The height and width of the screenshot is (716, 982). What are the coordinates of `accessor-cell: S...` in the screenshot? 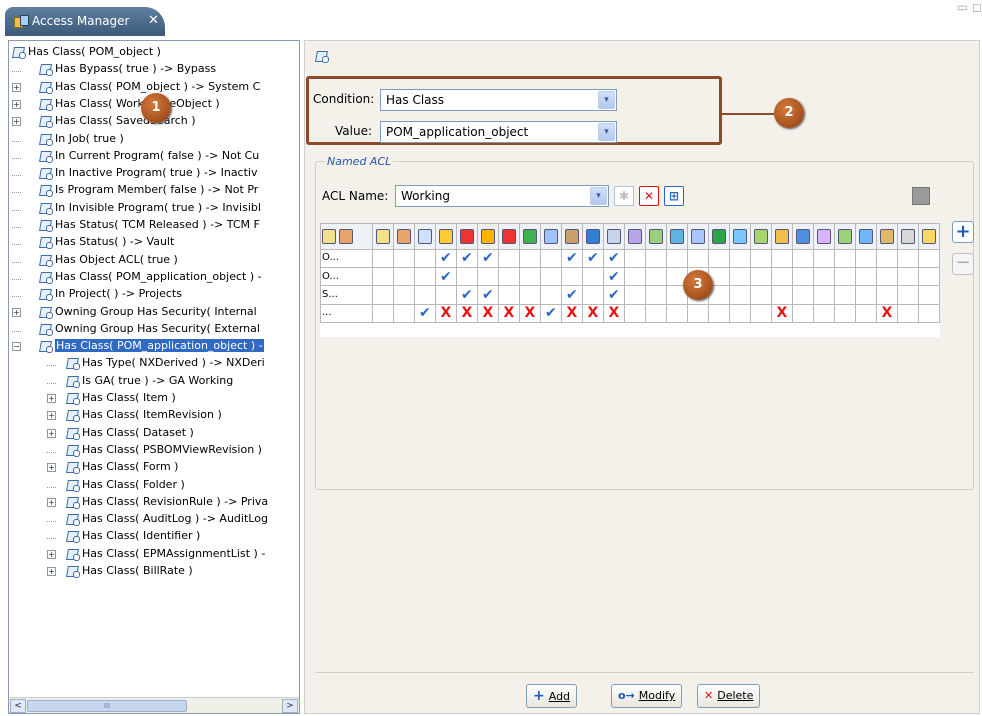 It's located at (346, 295).